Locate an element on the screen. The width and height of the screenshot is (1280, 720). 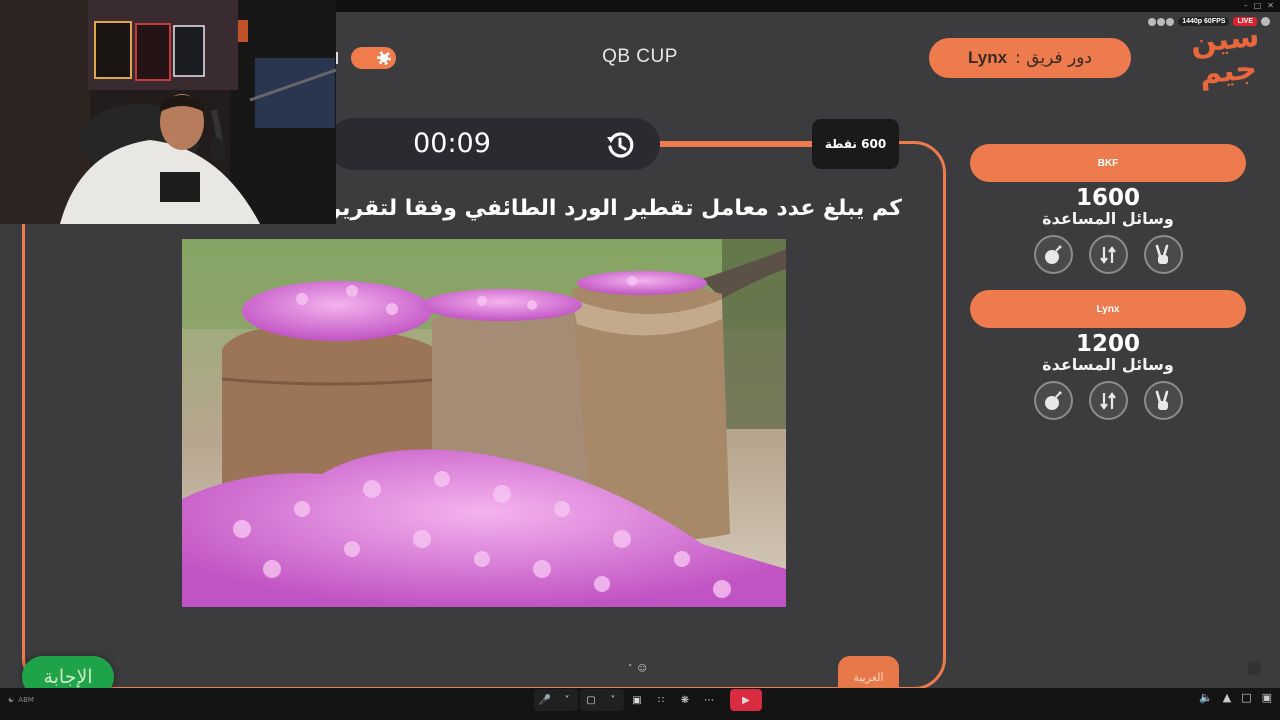
window-controls: – □ ✕ is located at coordinates (1259, 5).